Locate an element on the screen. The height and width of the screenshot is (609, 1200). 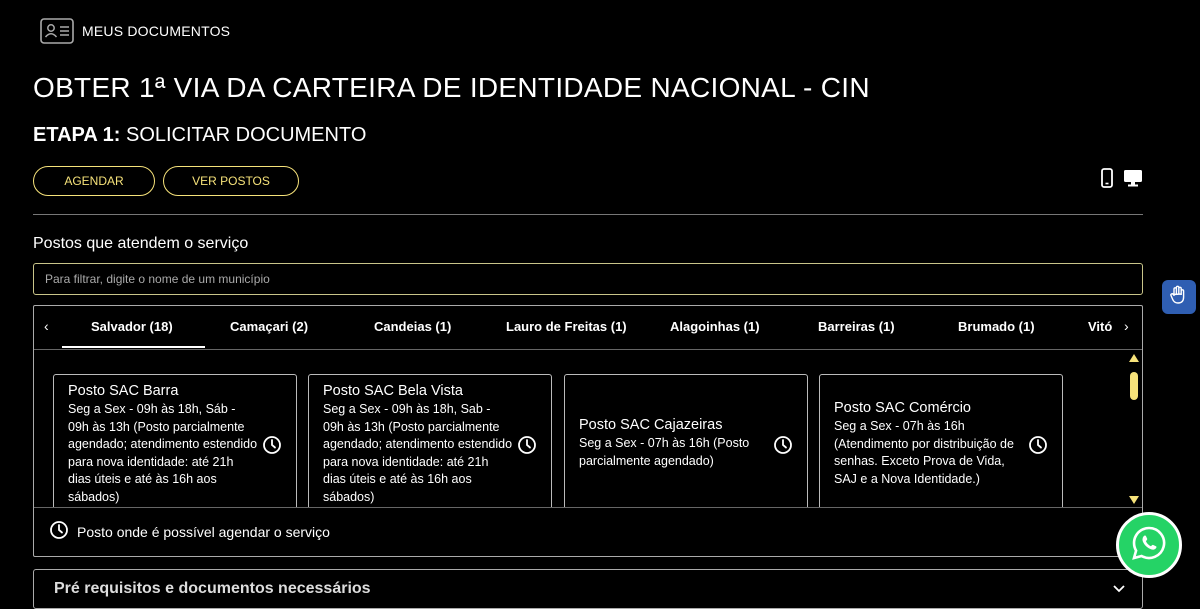
tab-barreiras: Barreiras (1) is located at coordinates (856, 326).